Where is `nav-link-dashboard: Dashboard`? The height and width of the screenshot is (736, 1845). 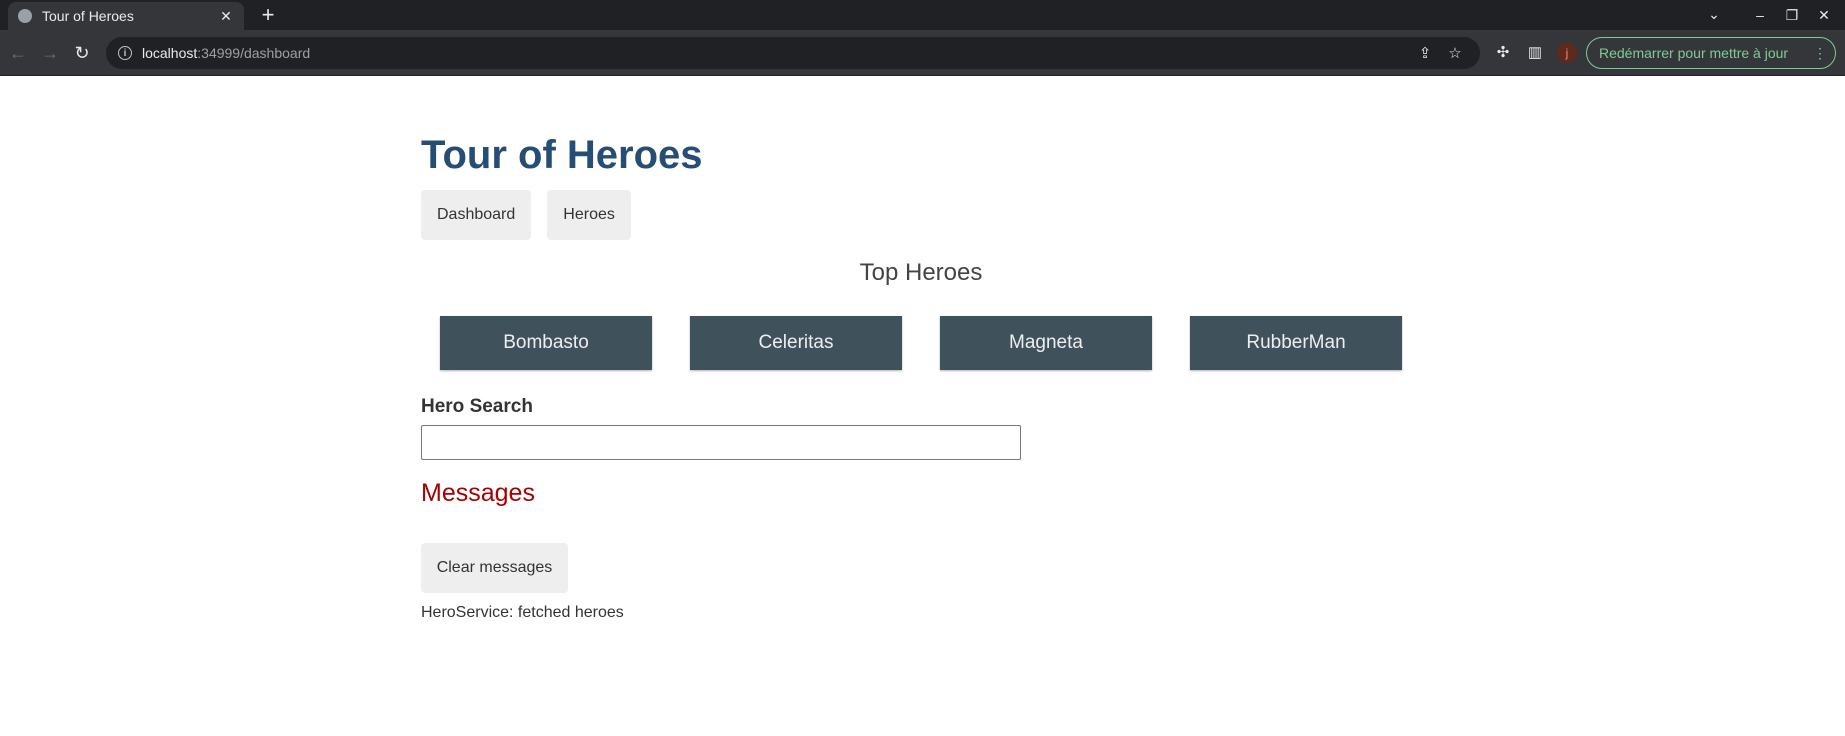 nav-link-dashboard: Dashboard is located at coordinates (476, 215).